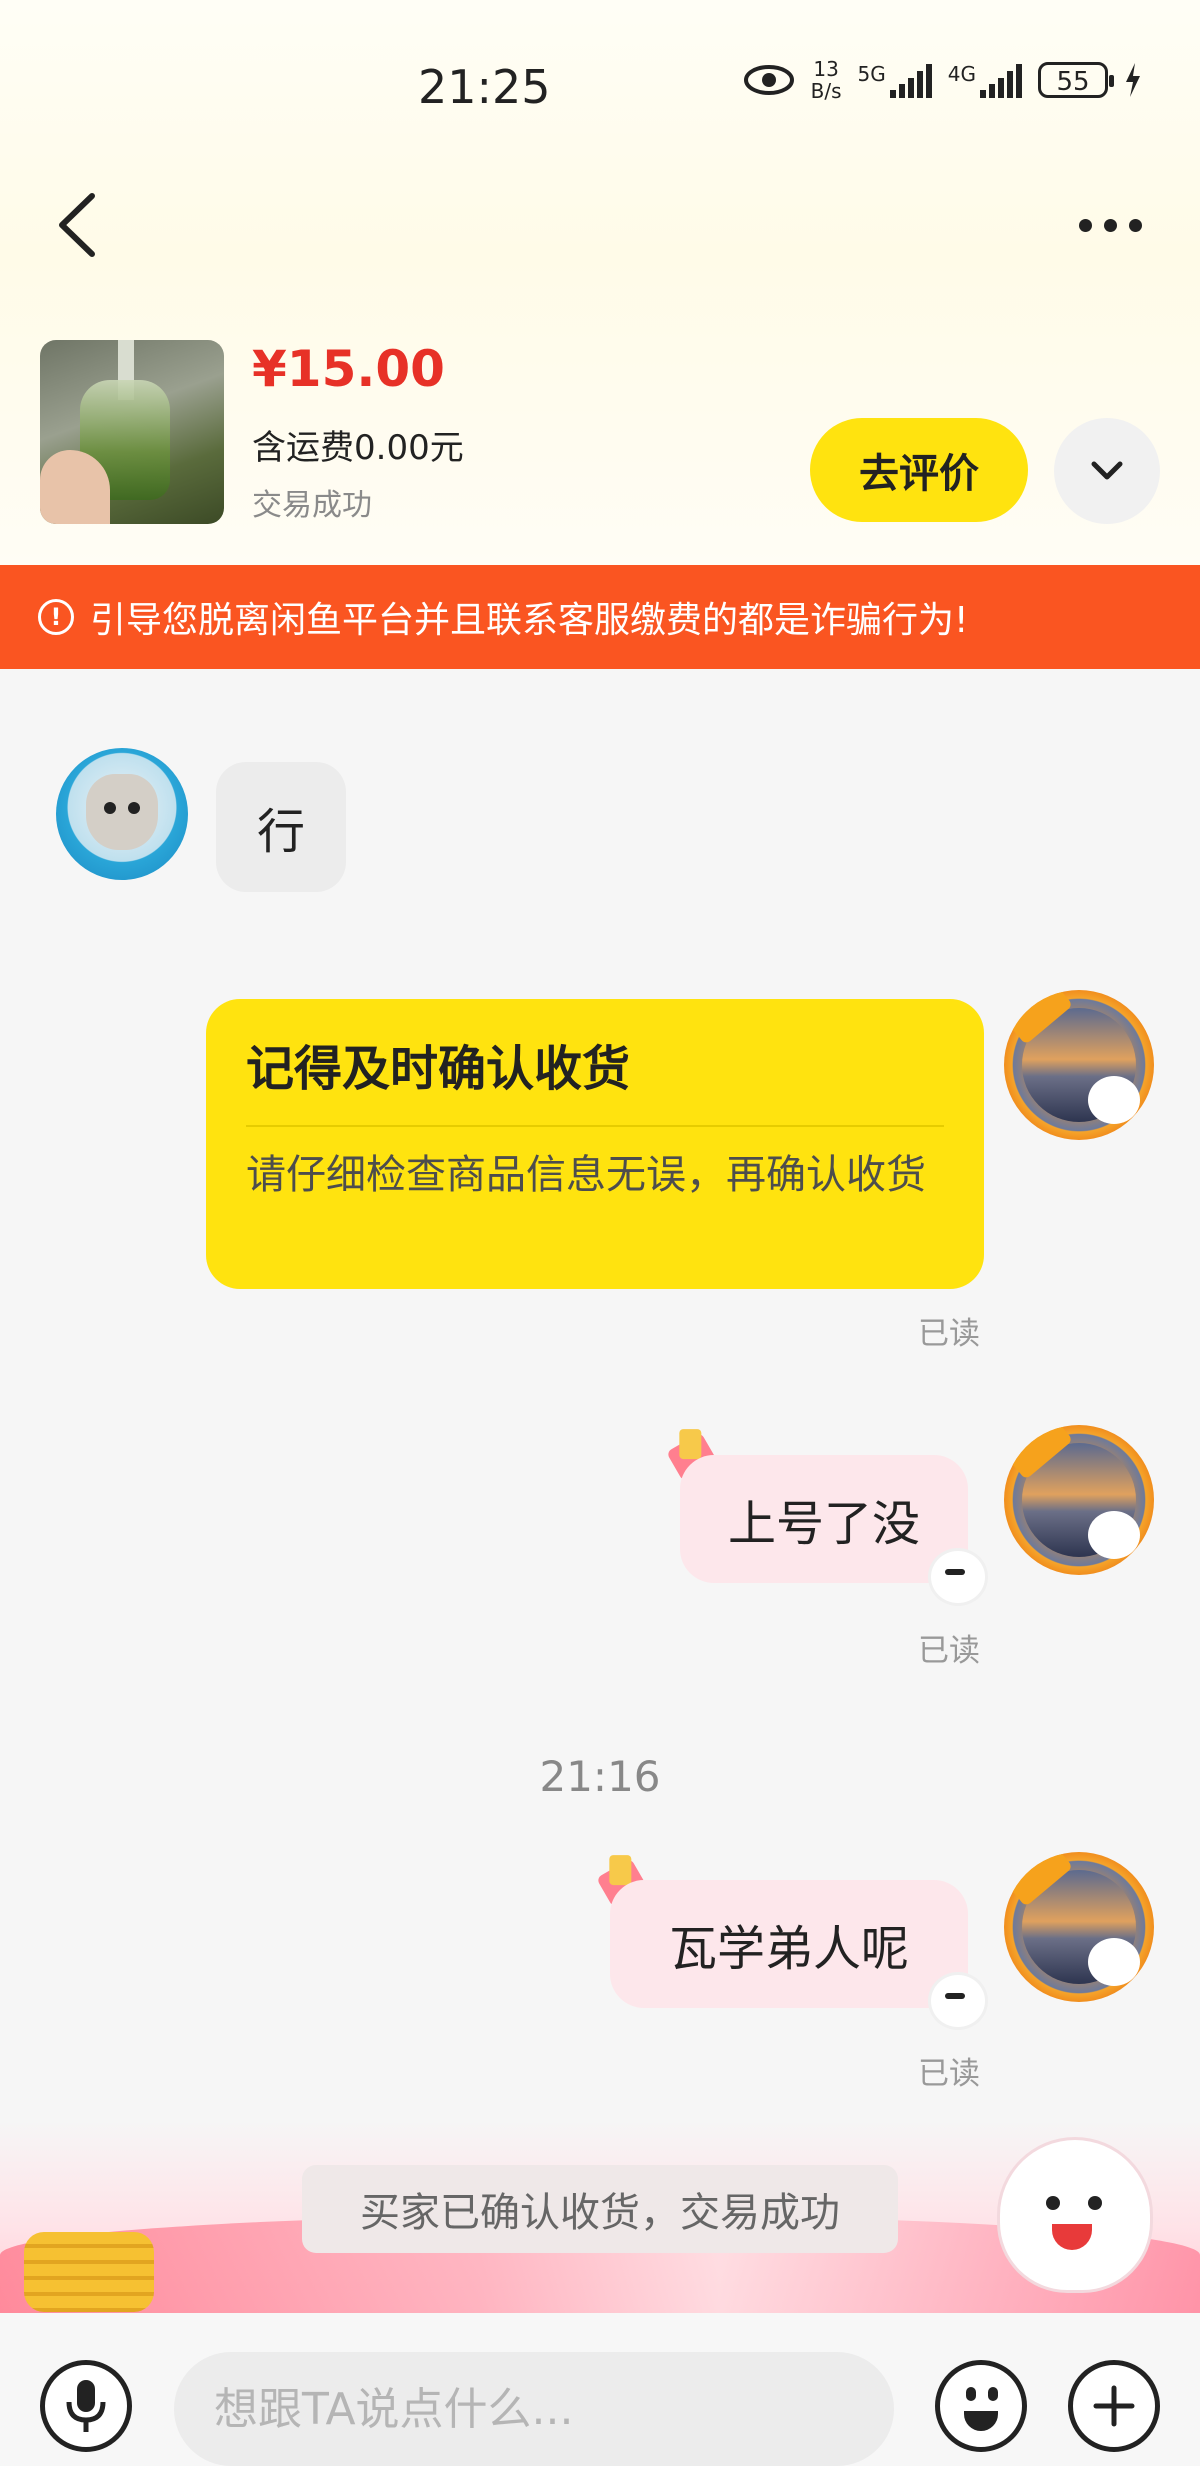 The image size is (1200, 2466). I want to click on add-attachment-button, so click(1114, 2406).